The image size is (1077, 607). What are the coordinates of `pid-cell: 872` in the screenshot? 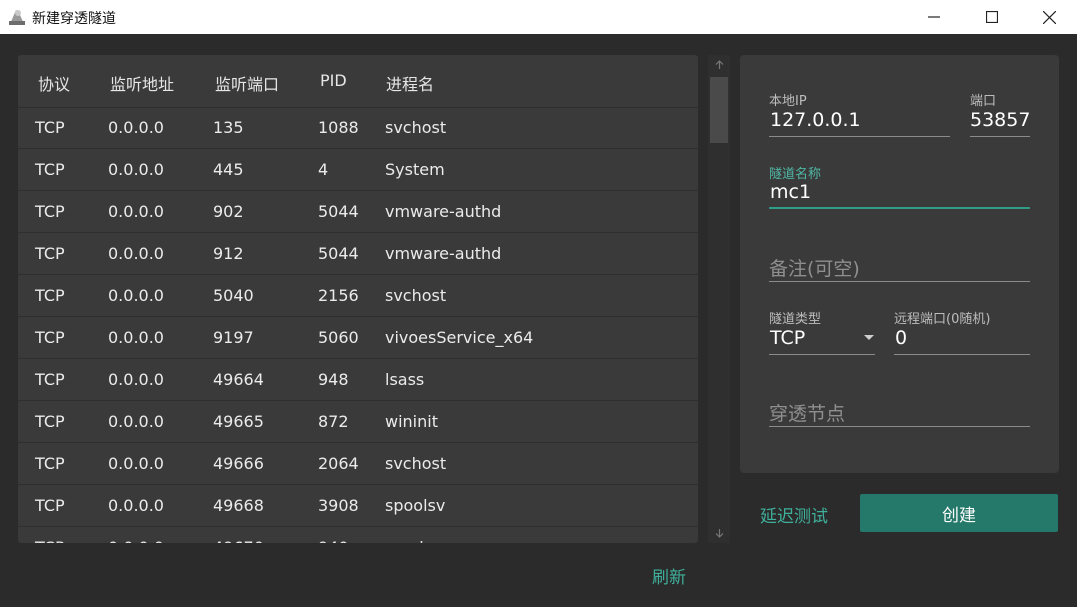 It's located at (333, 421).